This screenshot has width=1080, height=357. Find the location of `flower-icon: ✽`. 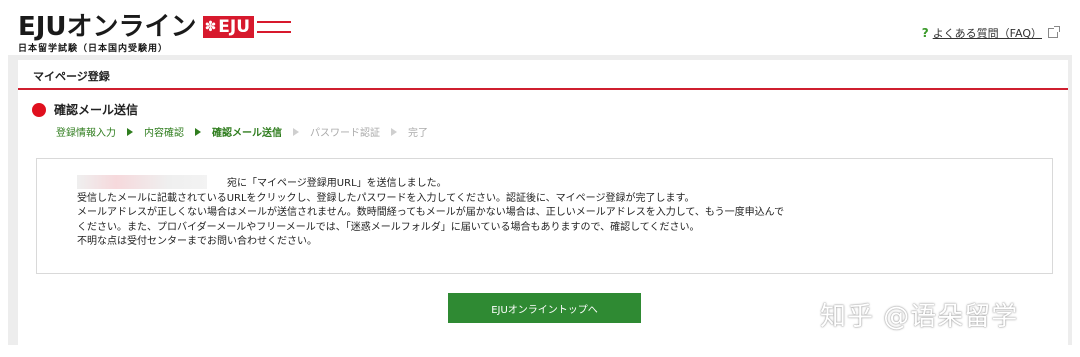

flower-icon: ✽ is located at coordinates (210, 27).